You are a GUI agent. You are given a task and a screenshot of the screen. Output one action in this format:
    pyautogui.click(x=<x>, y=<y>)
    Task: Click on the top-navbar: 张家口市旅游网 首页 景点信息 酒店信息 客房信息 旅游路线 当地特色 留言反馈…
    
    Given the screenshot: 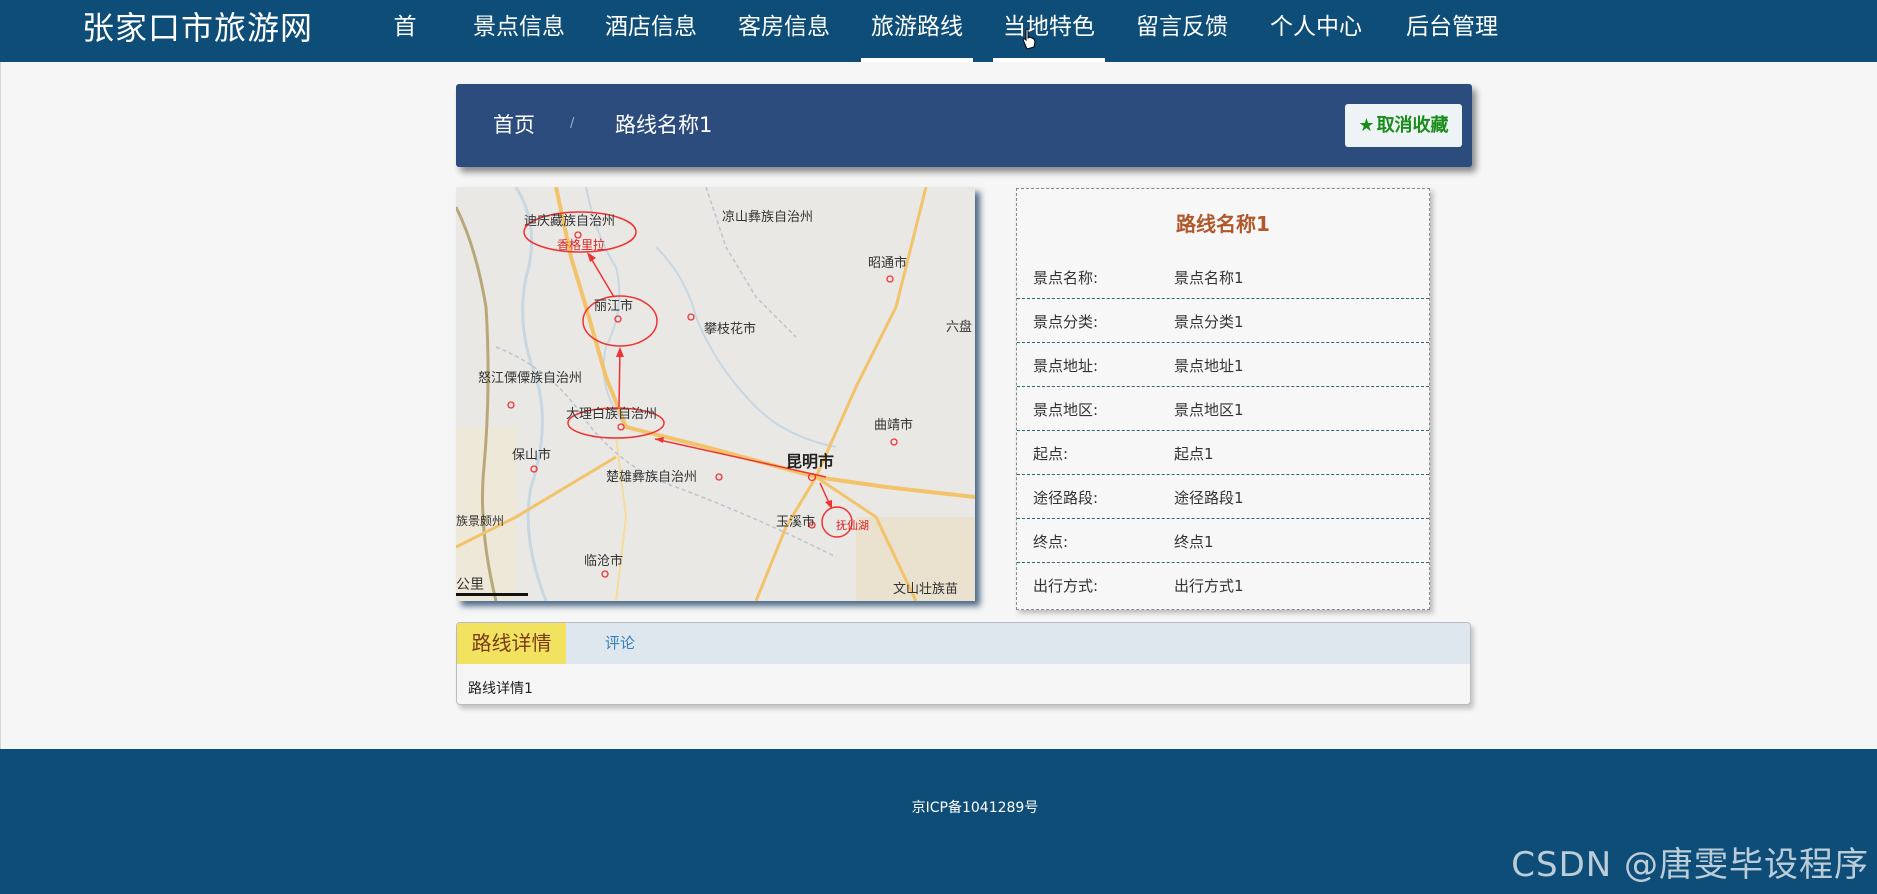 What is the action you would take?
    pyautogui.click(x=938, y=47)
    